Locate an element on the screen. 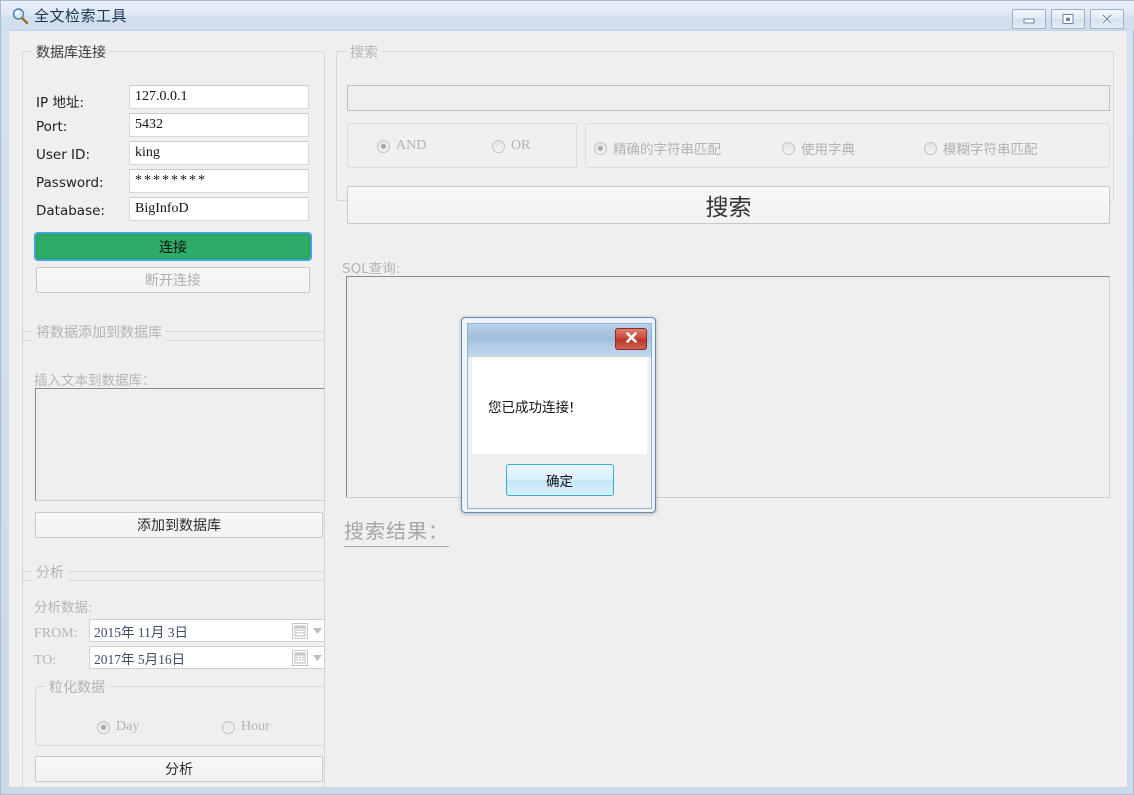 This screenshot has width=1134, height=795. title-bar: 全文检索工具 is located at coordinates (567, 15).